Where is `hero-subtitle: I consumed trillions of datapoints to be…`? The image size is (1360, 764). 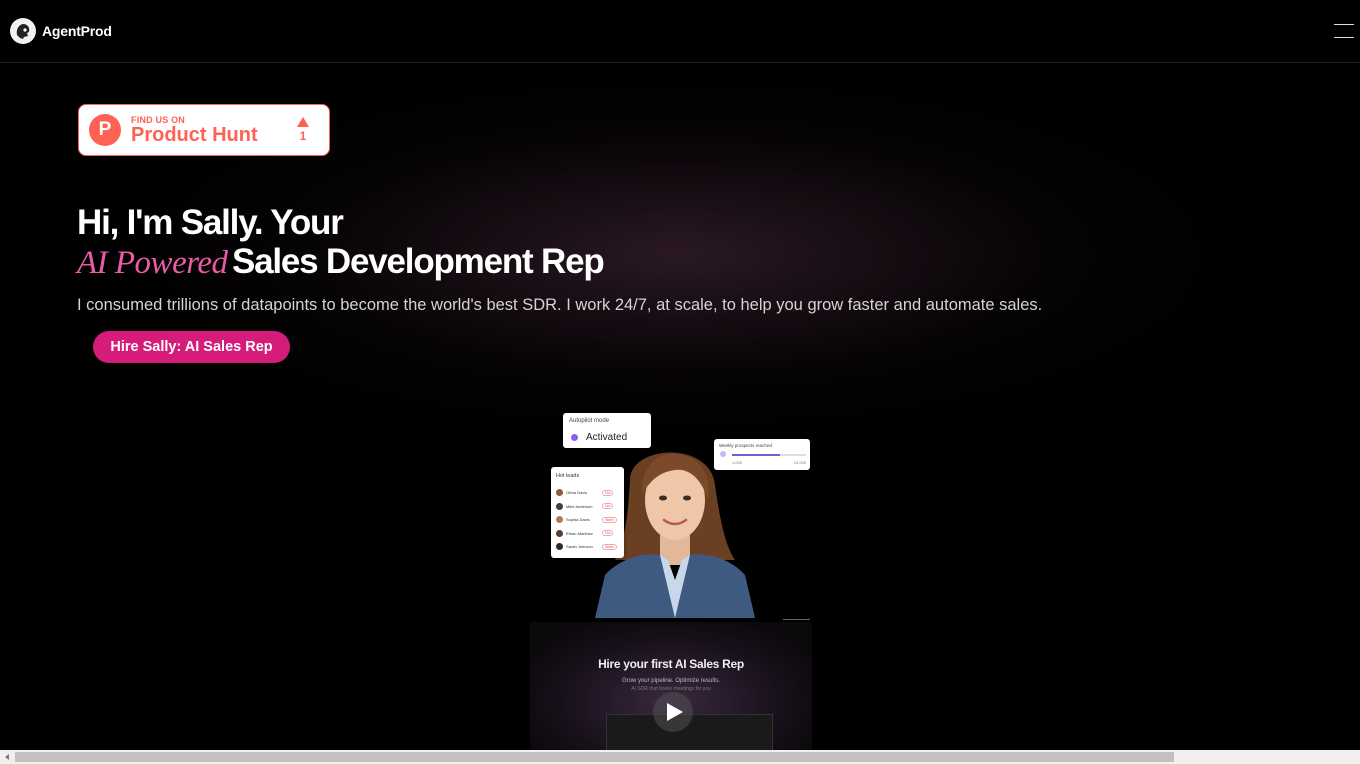 hero-subtitle: I consumed trillions of datapoints to be… is located at coordinates (560, 305).